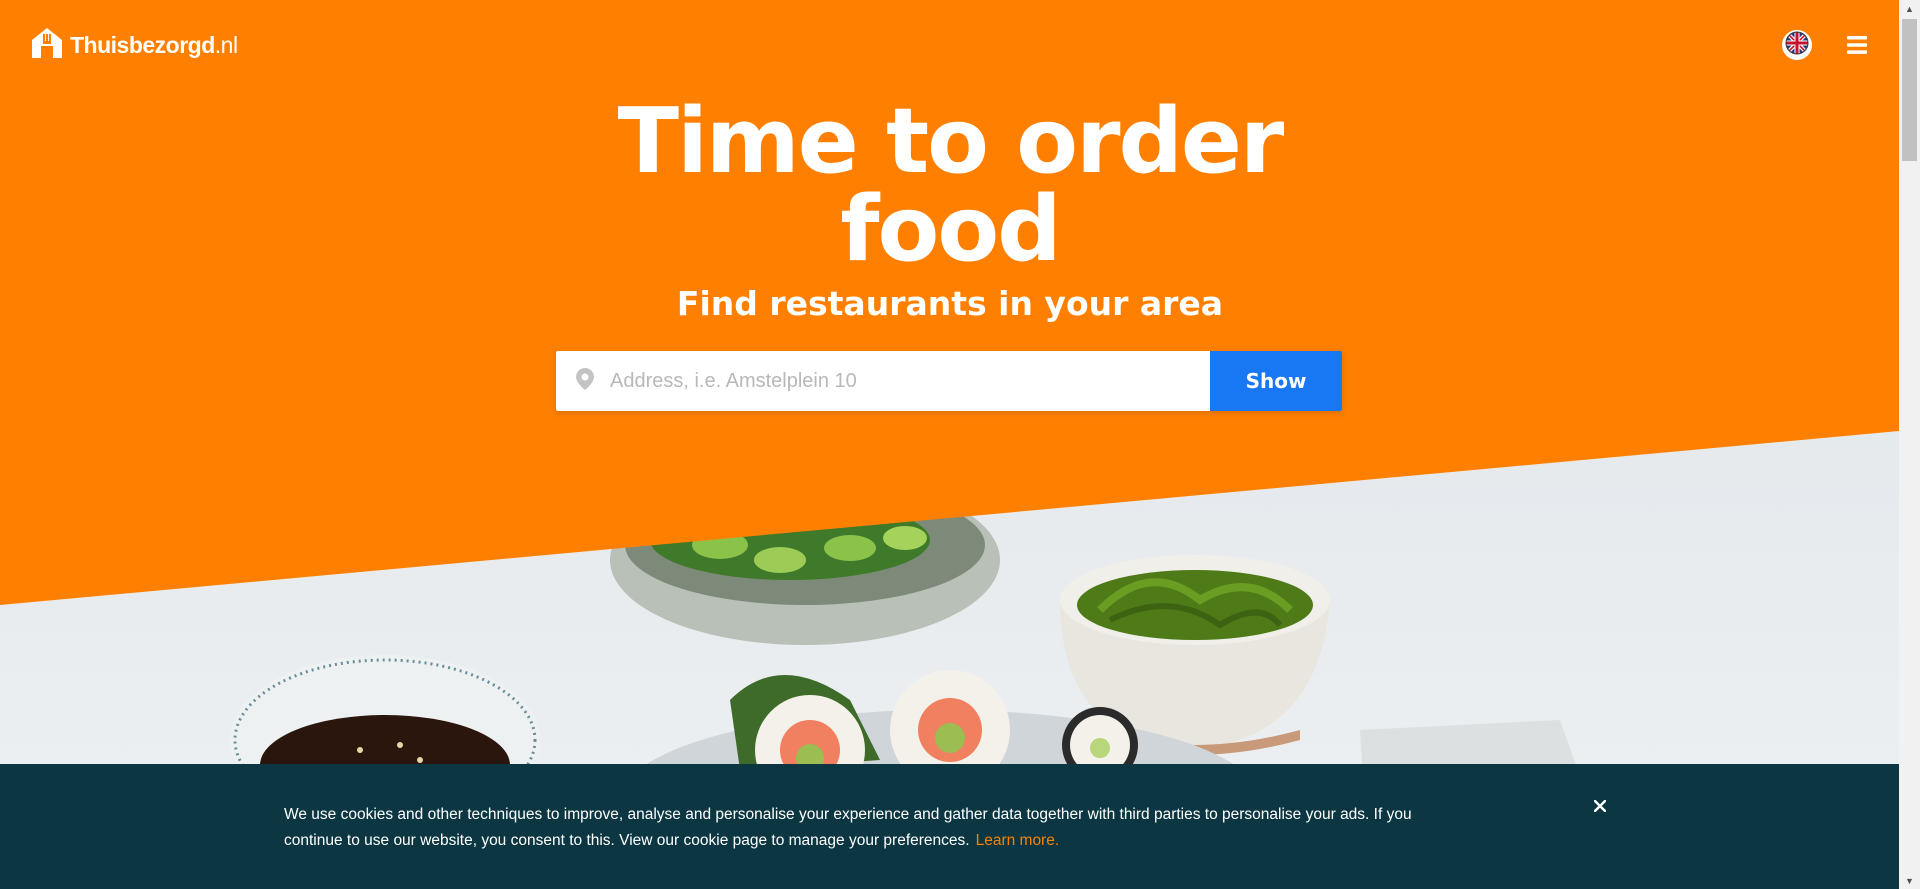 Image resolution: width=1920 pixels, height=889 pixels. Describe the element at coordinates (1276, 381) in the screenshot. I see `show-restaurants-button: Show` at that location.